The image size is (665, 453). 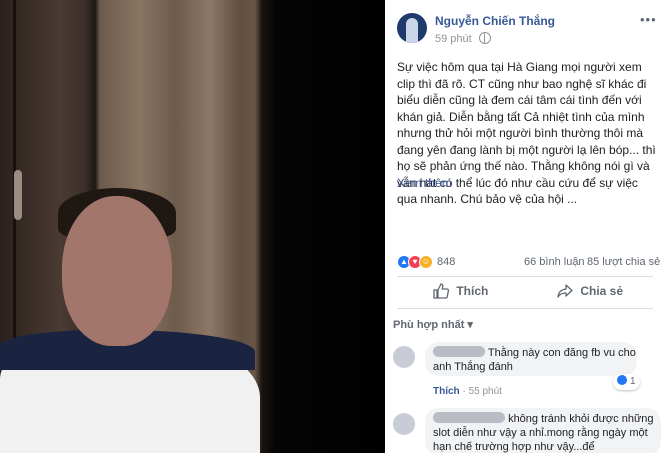 I want to click on author-name: Nguyễn Chiến Thắng, so click(x=495, y=21).